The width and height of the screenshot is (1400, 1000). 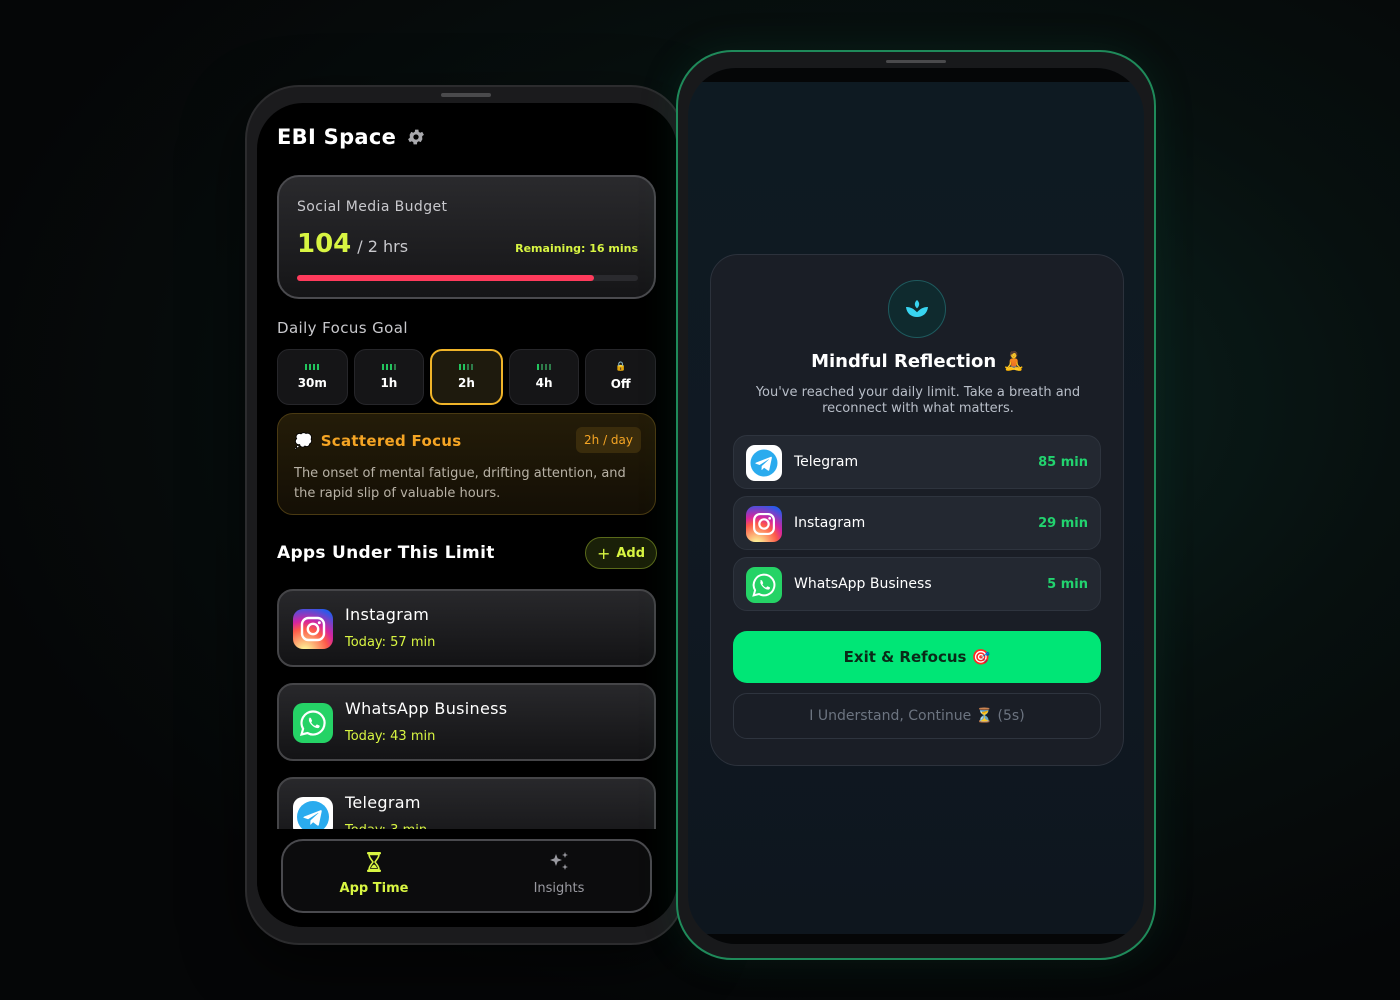 I want to click on app-name: Telegram, so click(x=383, y=802).